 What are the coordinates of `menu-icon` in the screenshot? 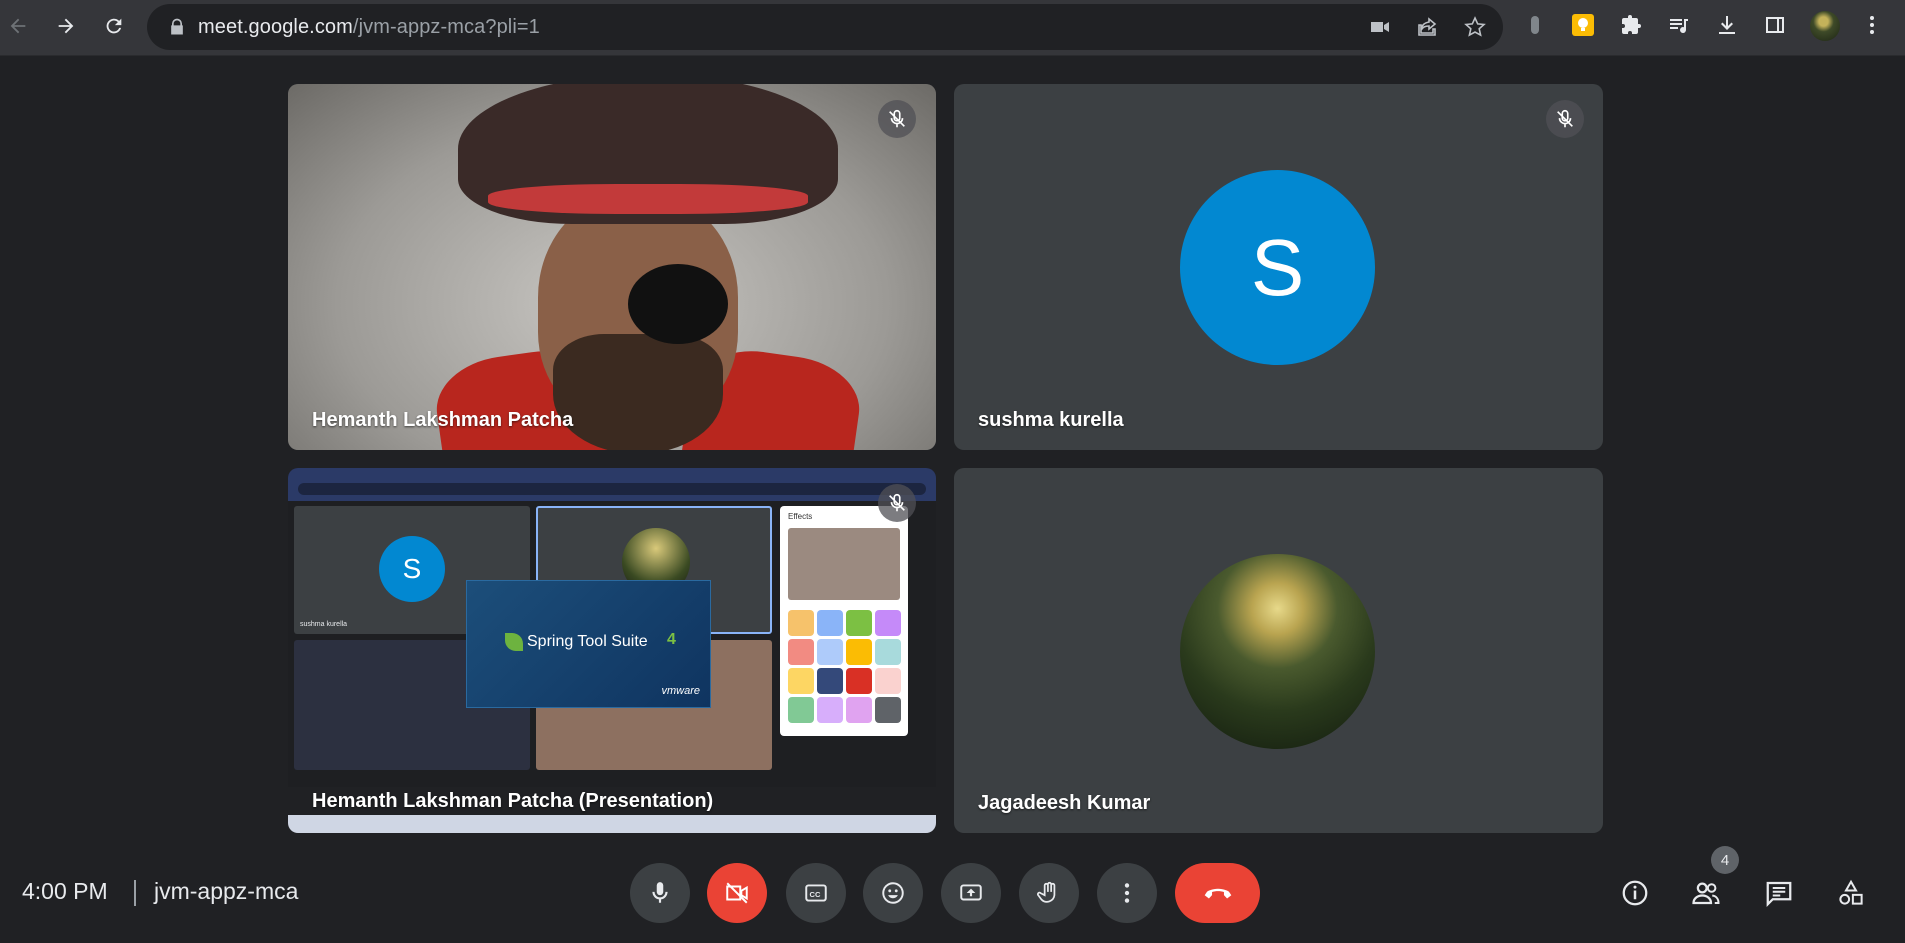 It's located at (1872, 25).